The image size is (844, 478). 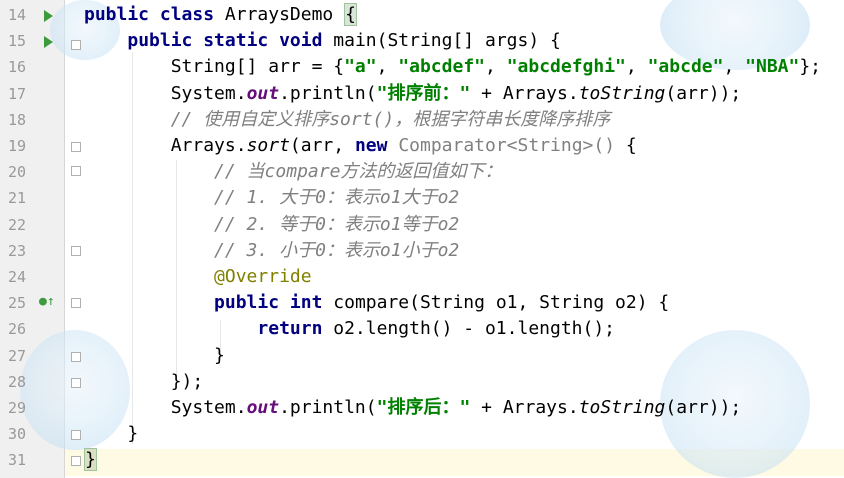 I want to click on code-line: 27 }, so click(x=422, y=356).